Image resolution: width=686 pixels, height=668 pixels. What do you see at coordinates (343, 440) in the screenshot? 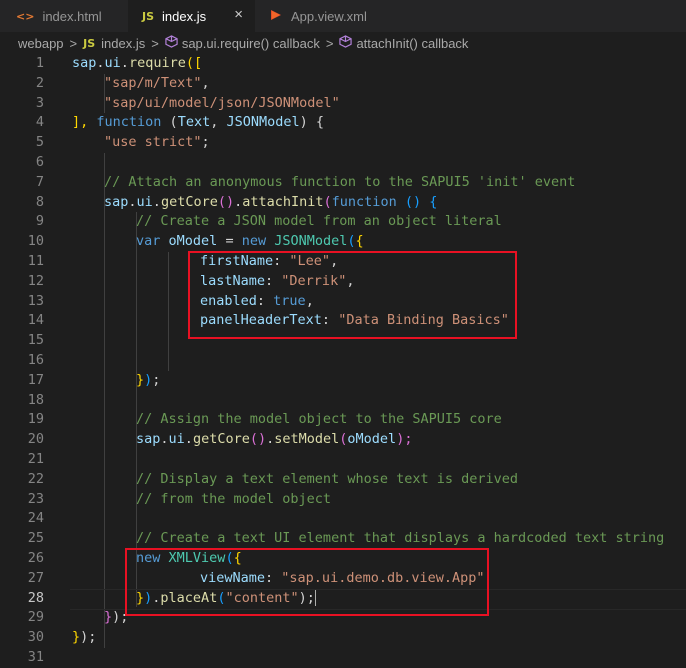
I see `code-line: 20 sap.ui.getCore().setModel(oModel);` at bounding box center [343, 440].